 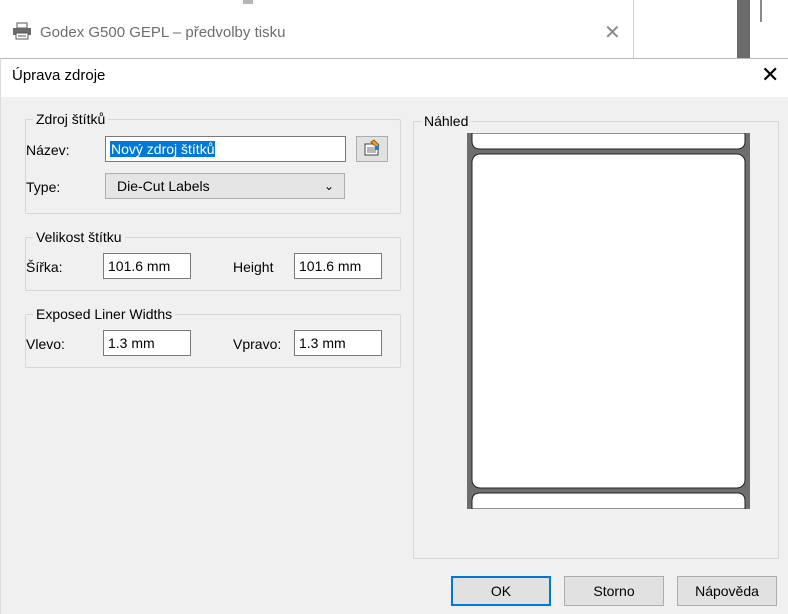 I want to click on type-select-value: Die-Cut Labels, so click(x=163, y=186).